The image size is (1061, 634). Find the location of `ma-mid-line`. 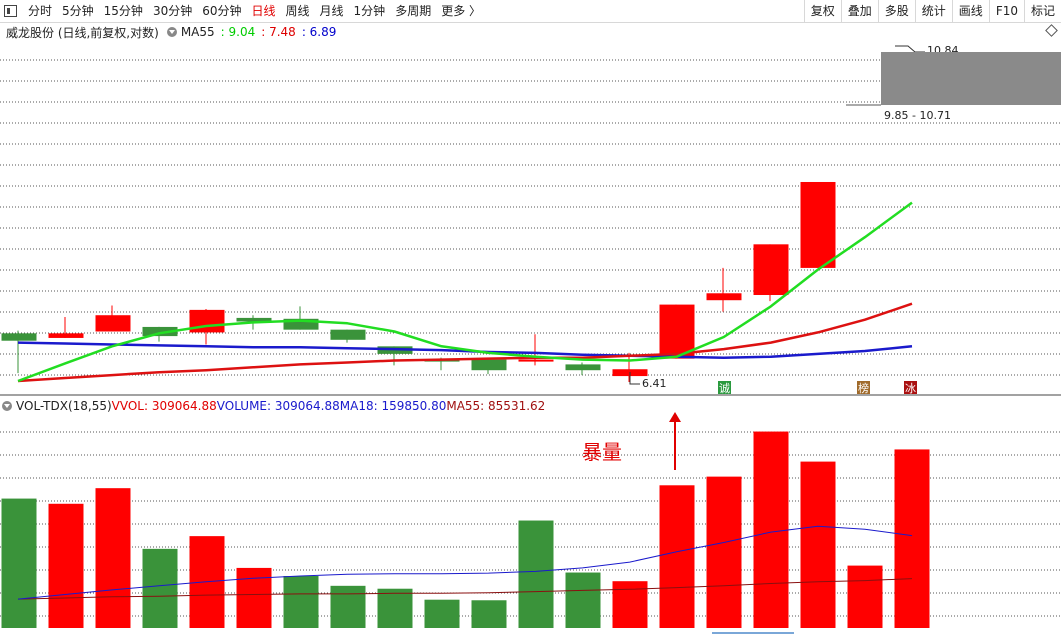

ma-mid-line is located at coordinates (465, 342).